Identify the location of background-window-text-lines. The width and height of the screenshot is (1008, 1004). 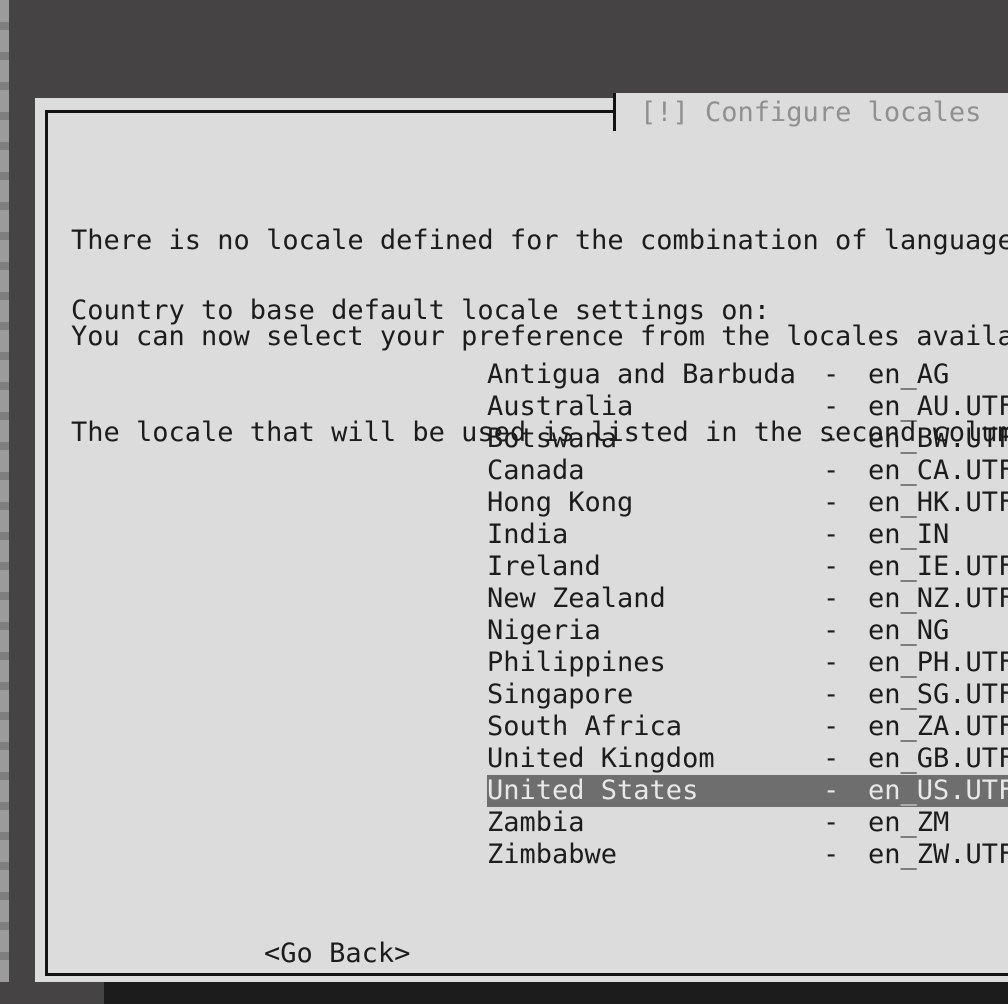
(4, 502).